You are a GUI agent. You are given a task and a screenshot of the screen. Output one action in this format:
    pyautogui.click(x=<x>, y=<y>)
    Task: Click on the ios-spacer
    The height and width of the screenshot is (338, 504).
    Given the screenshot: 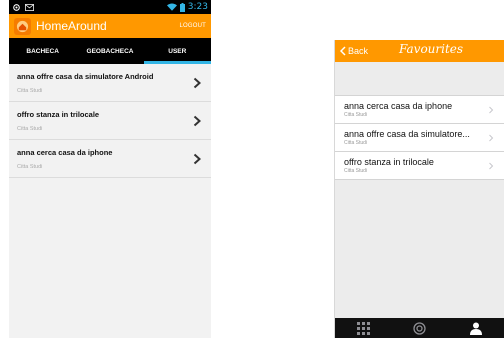 What is the action you would take?
    pyautogui.click(x=419, y=78)
    